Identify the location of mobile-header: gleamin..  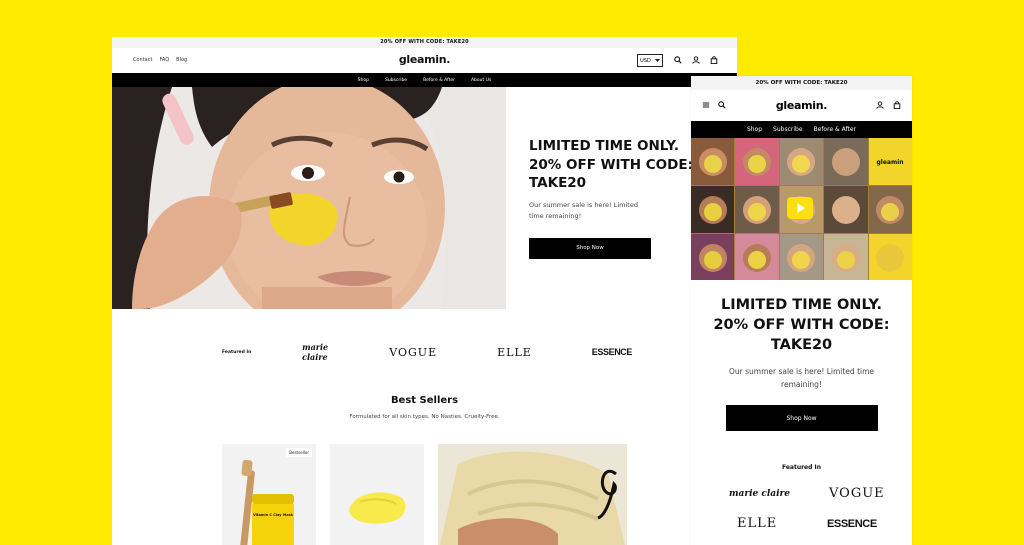
(801, 105).